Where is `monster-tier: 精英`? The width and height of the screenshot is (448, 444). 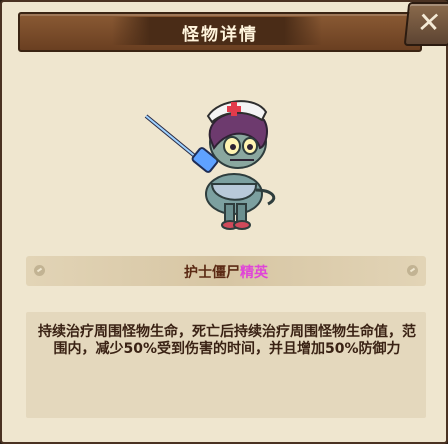
monster-tier: 精英 is located at coordinates (254, 273).